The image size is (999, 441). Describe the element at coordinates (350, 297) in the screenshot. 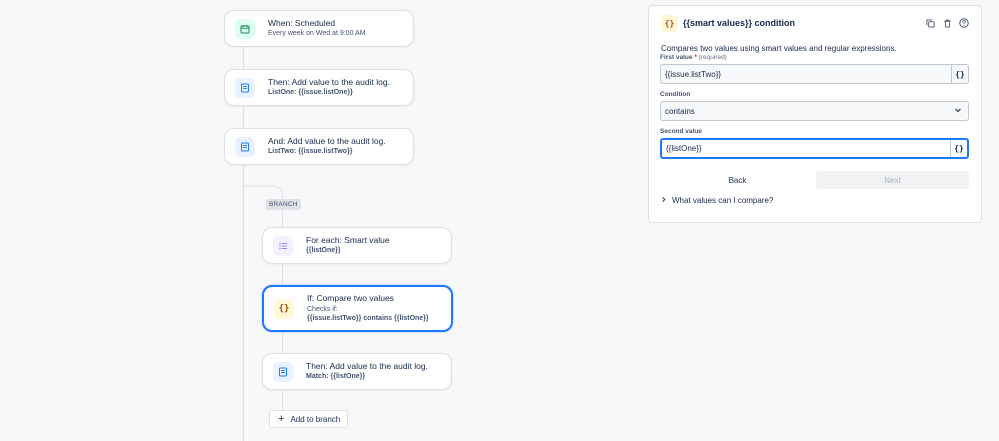

I see `condition-title: If: Compare two values` at that location.